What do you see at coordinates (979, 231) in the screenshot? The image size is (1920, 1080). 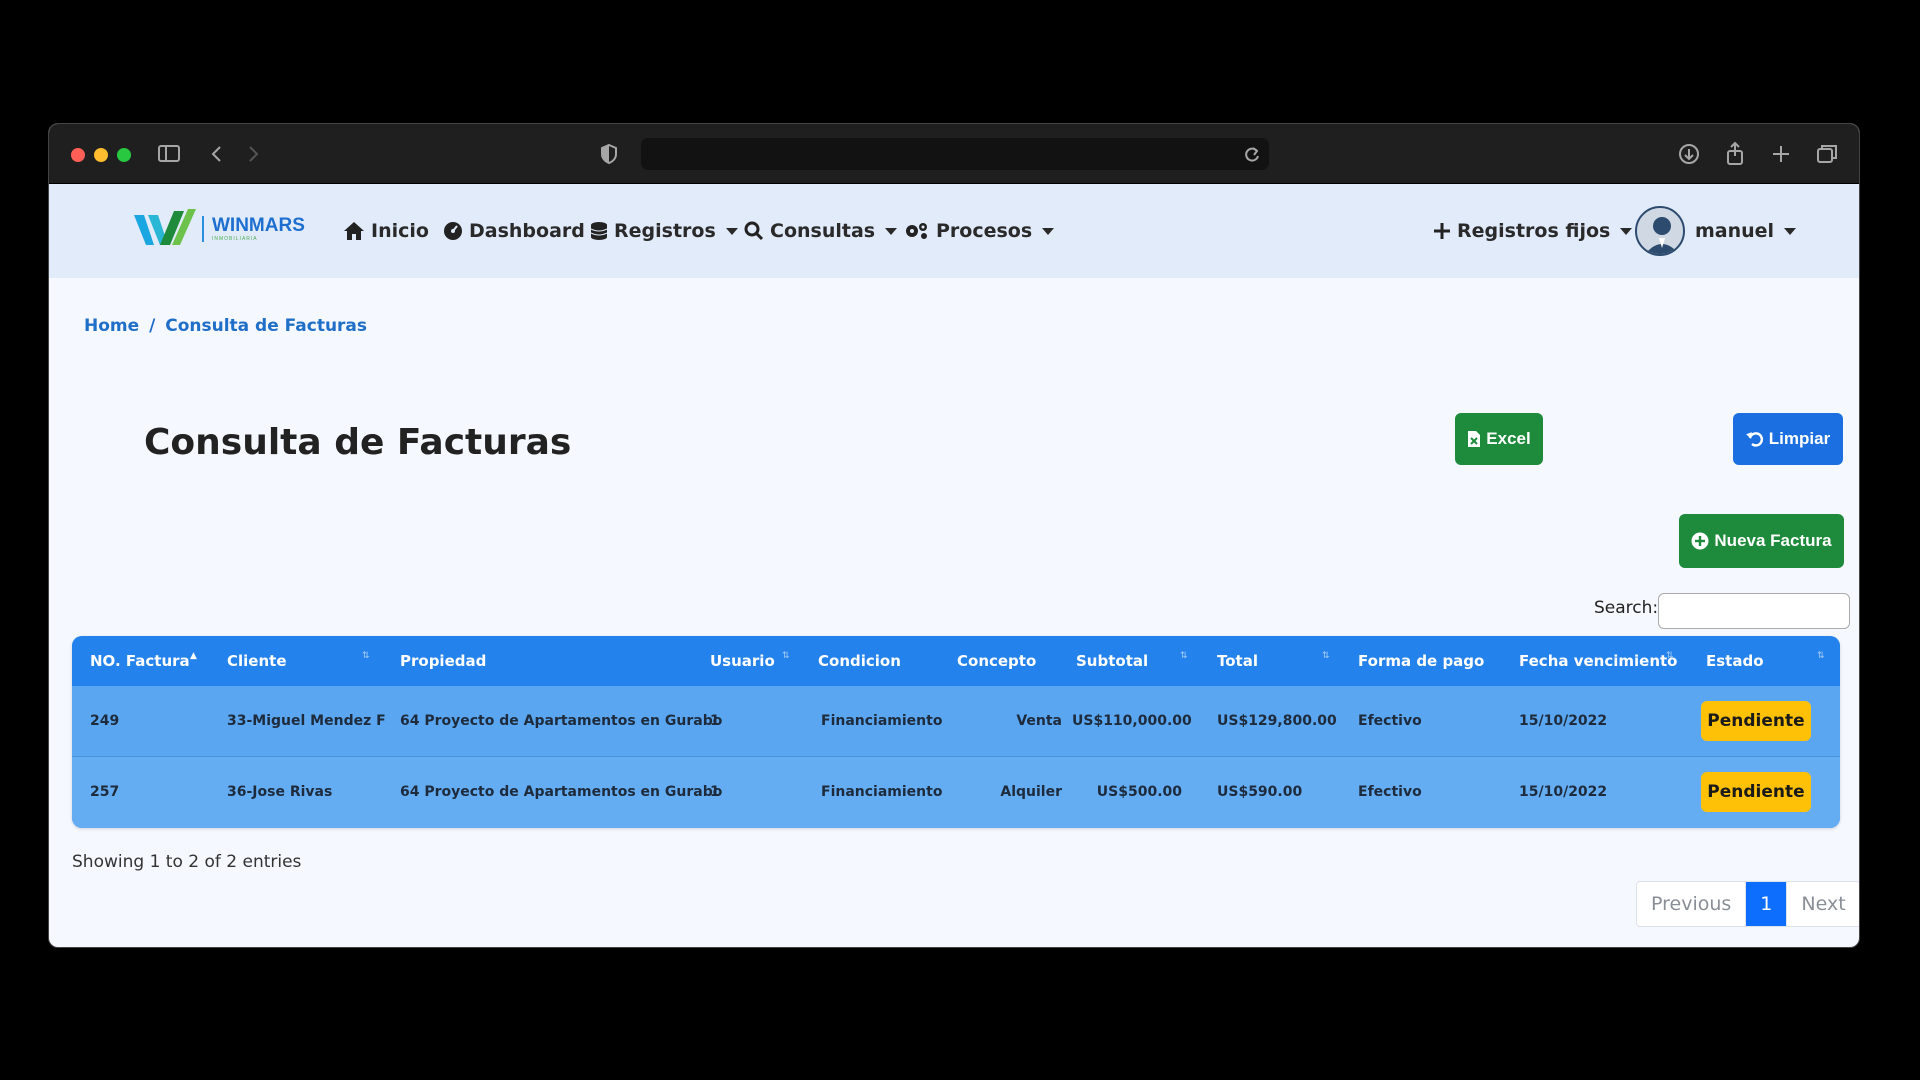 I see `nav-procesos: Procesos` at bounding box center [979, 231].